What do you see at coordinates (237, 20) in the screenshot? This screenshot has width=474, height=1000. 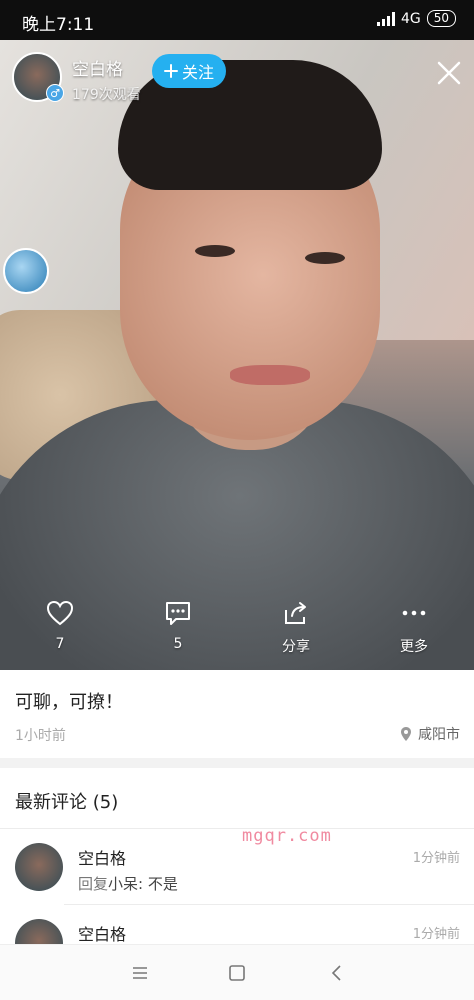 I see `status-bar: 晚上7:11 4G 50` at bounding box center [237, 20].